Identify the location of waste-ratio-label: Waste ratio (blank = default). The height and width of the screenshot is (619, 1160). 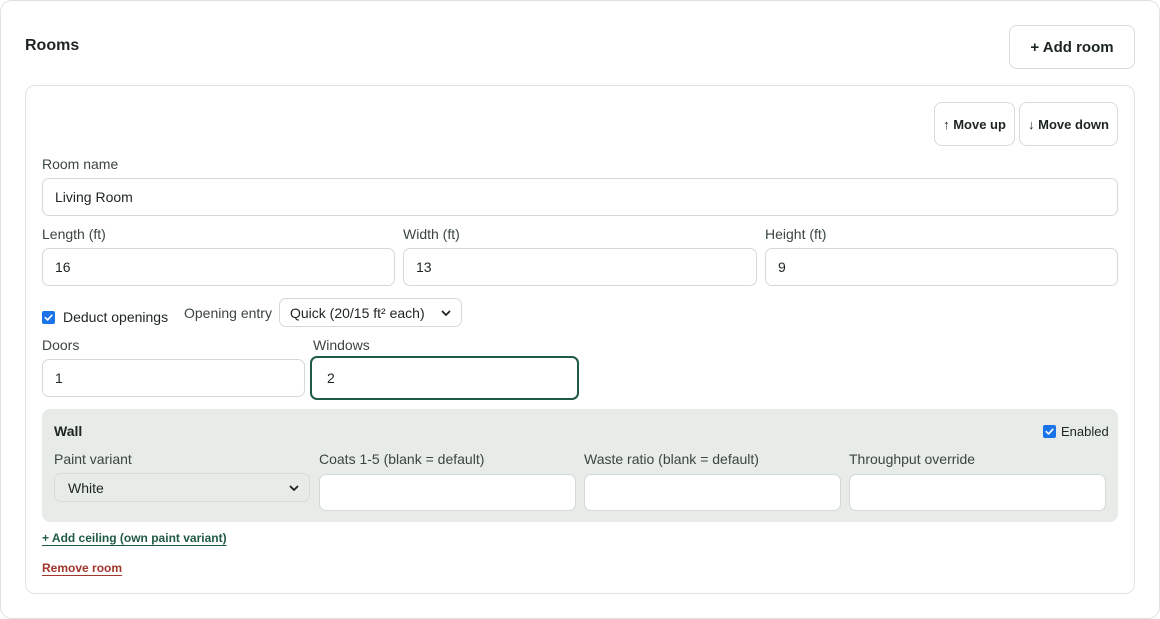
(671, 459).